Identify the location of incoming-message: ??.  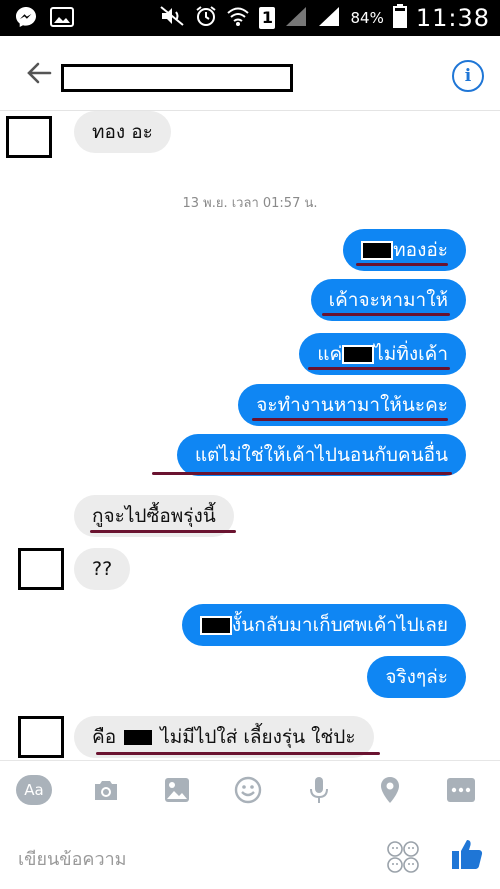
(102, 569).